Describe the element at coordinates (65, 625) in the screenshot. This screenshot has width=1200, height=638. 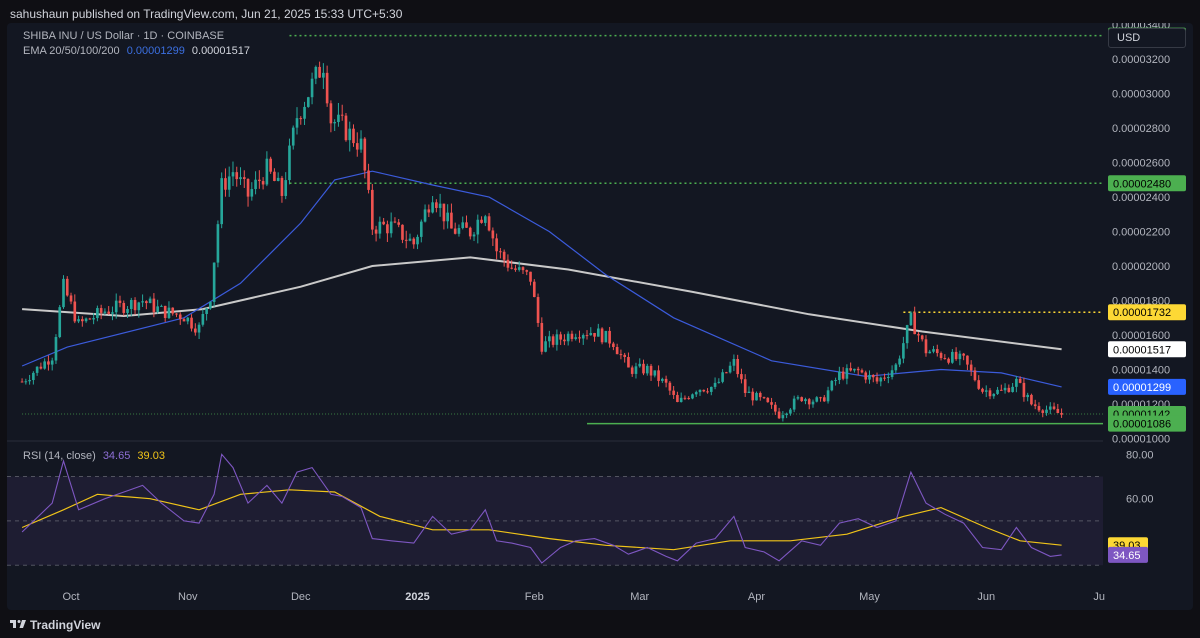
I see `footer-brand: TradingView` at that location.